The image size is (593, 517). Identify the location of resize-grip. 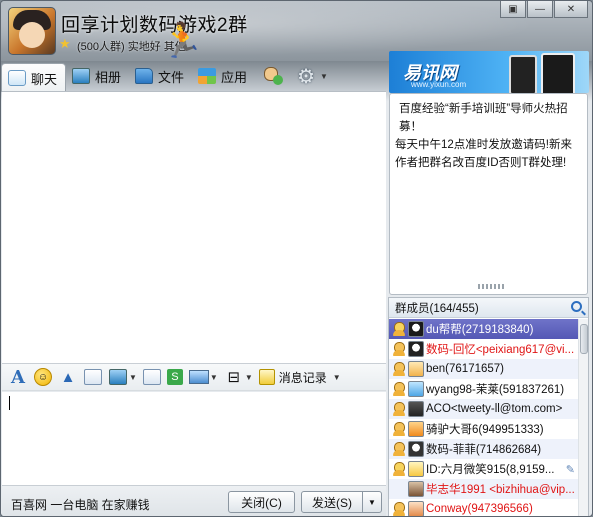
(491, 286).